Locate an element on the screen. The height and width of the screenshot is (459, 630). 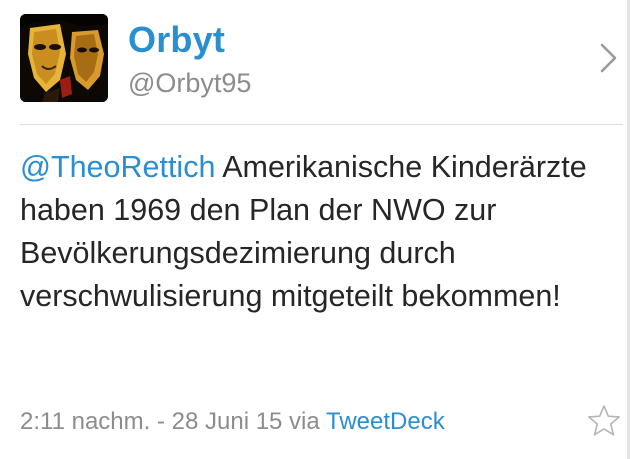
avatar-image is located at coordinates (64, 58).